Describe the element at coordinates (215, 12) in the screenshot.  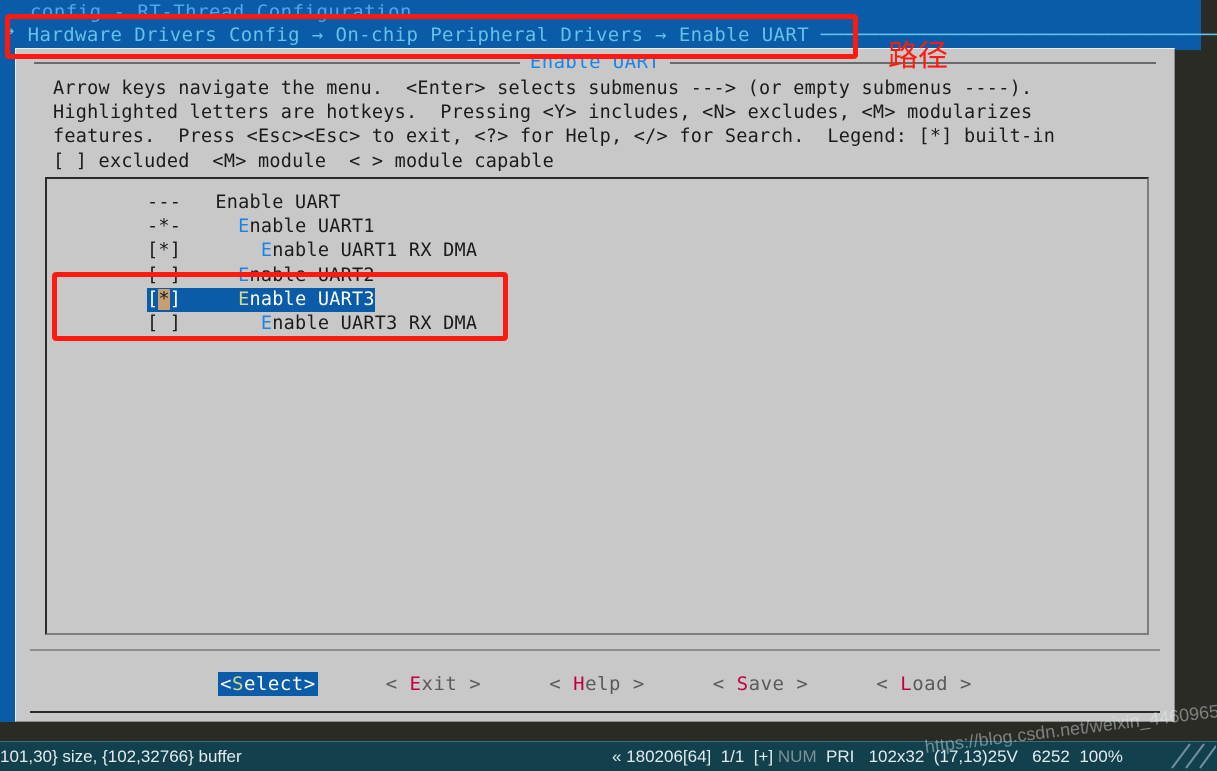
I see `window-title: .config - RT-Thread Configuration` at that location.